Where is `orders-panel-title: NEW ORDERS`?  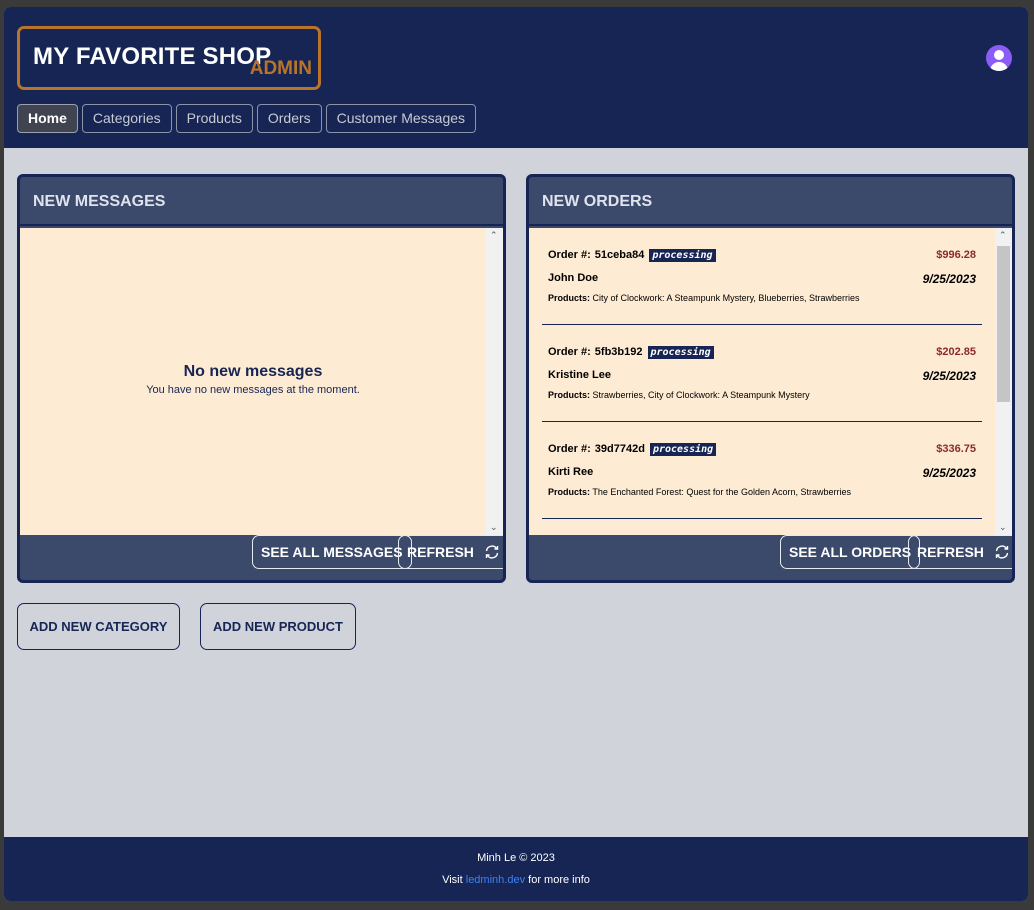
orders-panel-title: NEW ORDERS is located at coordinates (770, 201).